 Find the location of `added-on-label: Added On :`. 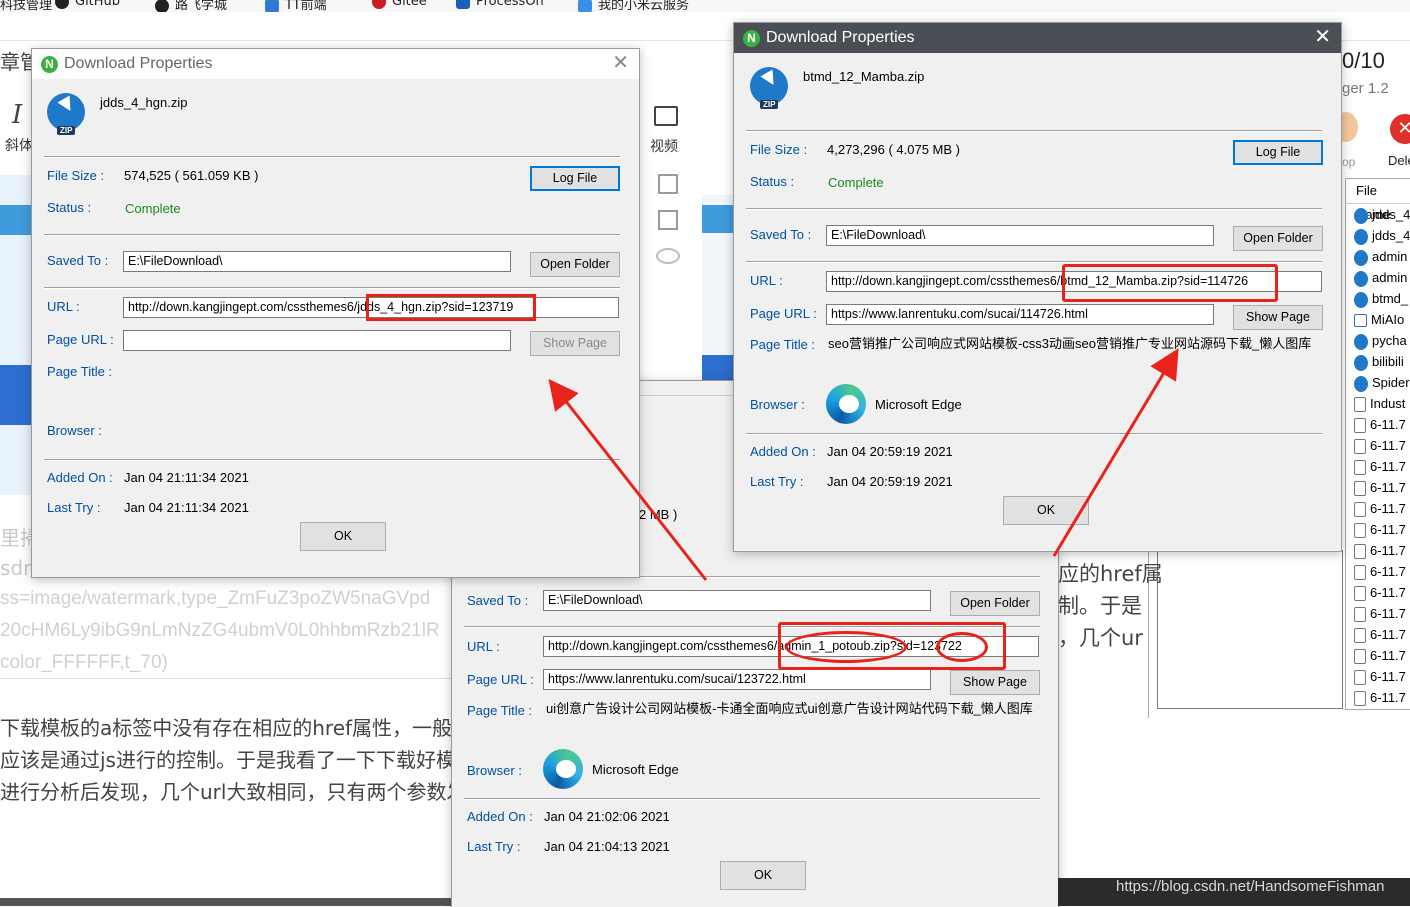

added-on-label: Added On : is located at coordinates (80, 477).